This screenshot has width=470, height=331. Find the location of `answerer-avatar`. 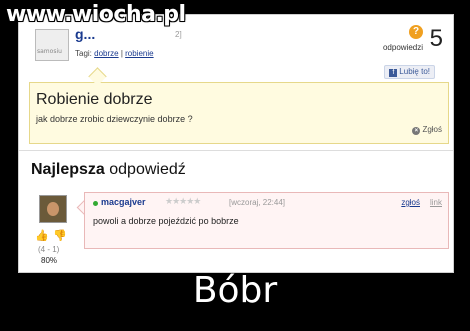

answerer-avatar is located at coordinates (53, 209).